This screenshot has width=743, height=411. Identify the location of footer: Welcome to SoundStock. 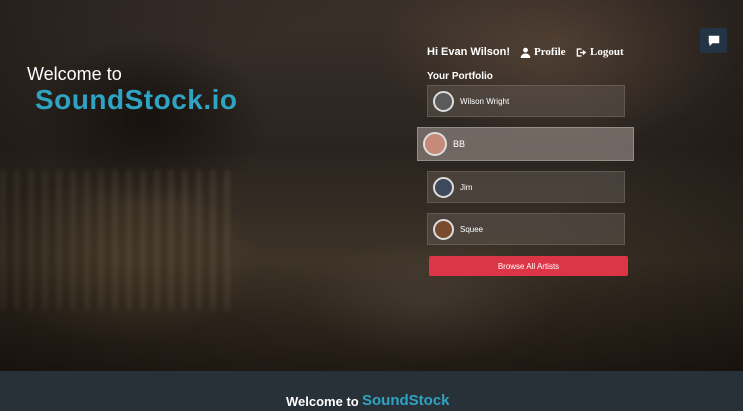
(371, 391).